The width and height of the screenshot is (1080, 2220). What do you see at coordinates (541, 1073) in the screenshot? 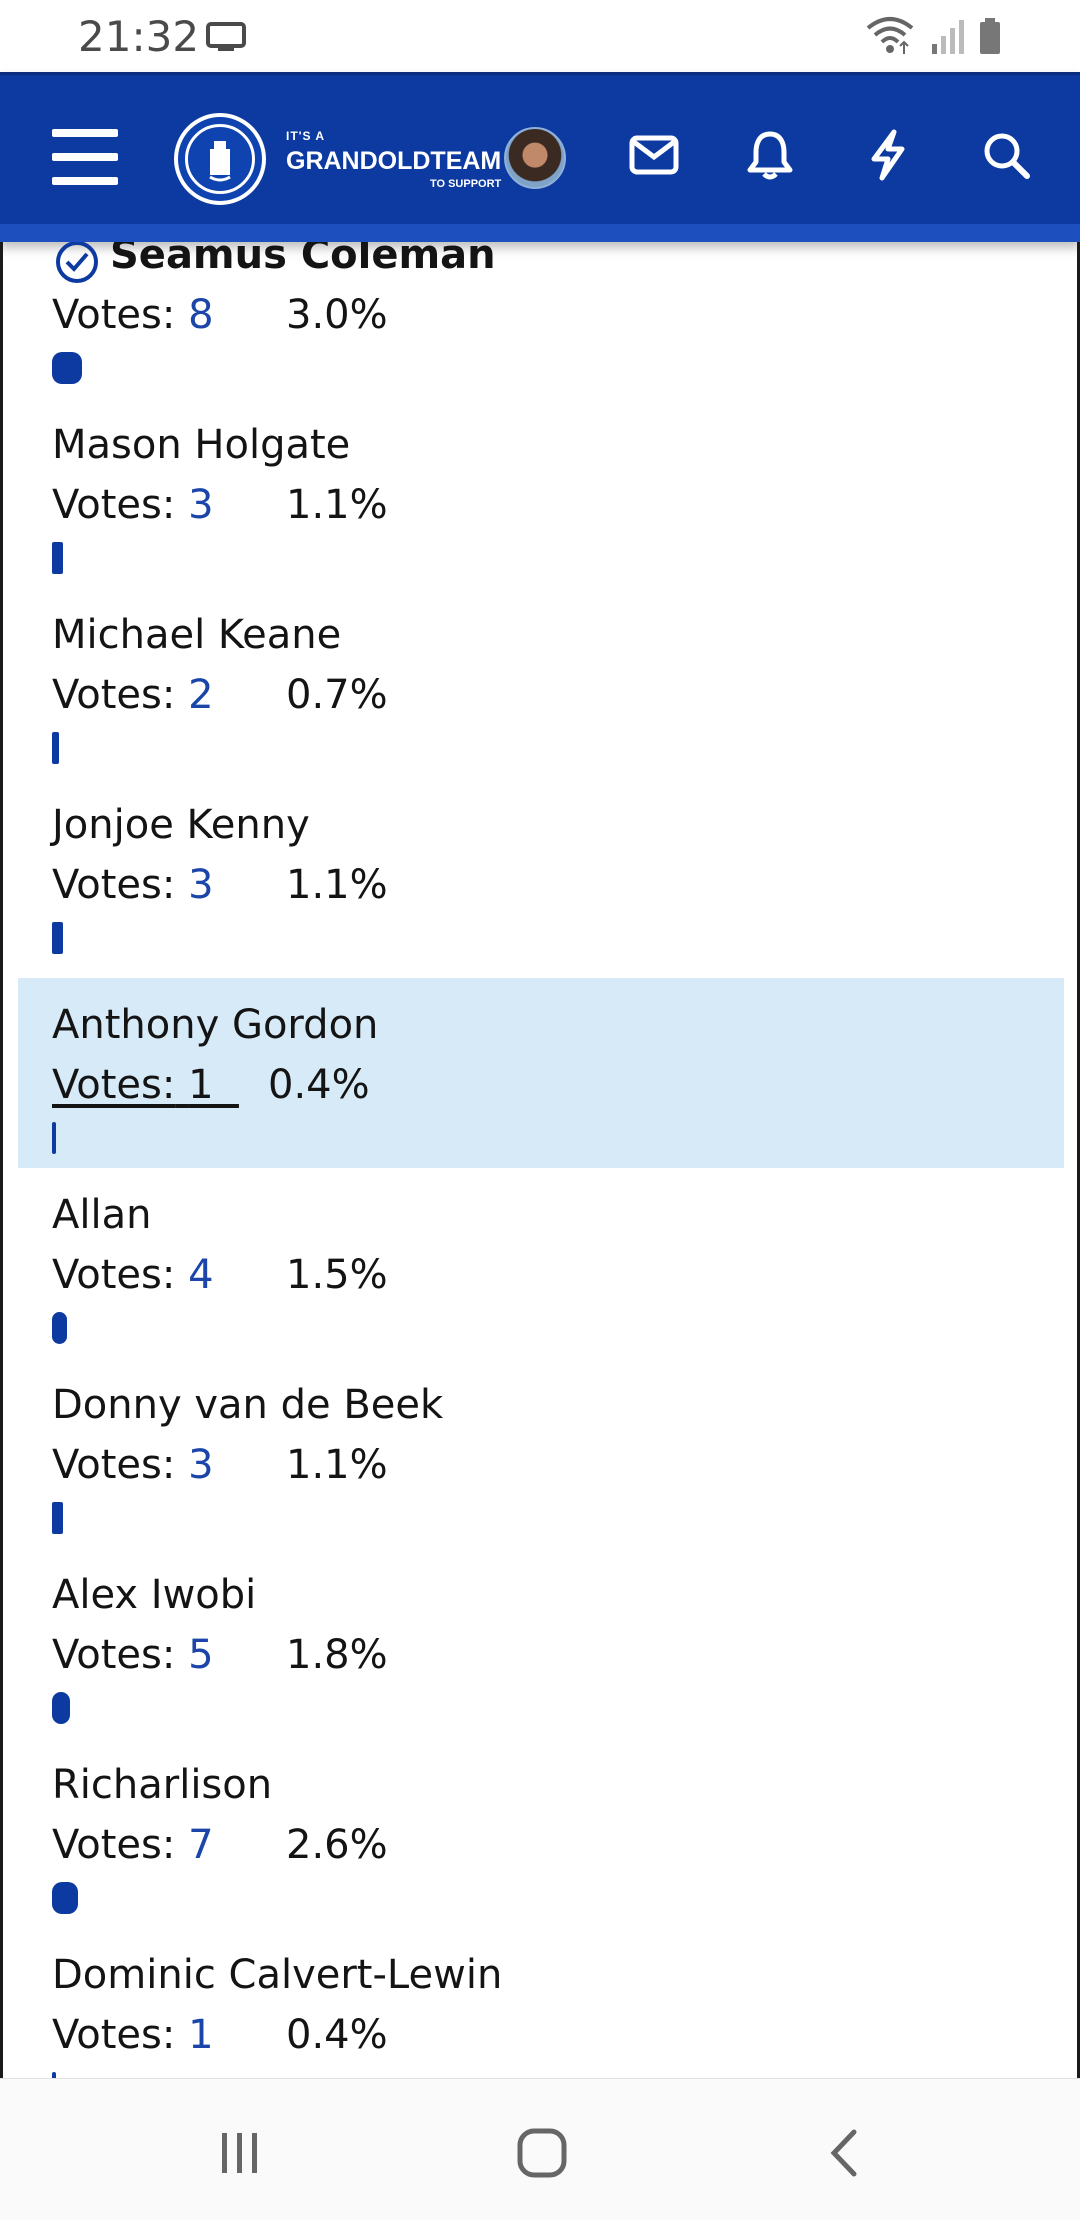
I see `poll-option-highlighted: Anthony Gordon Votes: 1 0.4%` at bounding box center [541, 1073].